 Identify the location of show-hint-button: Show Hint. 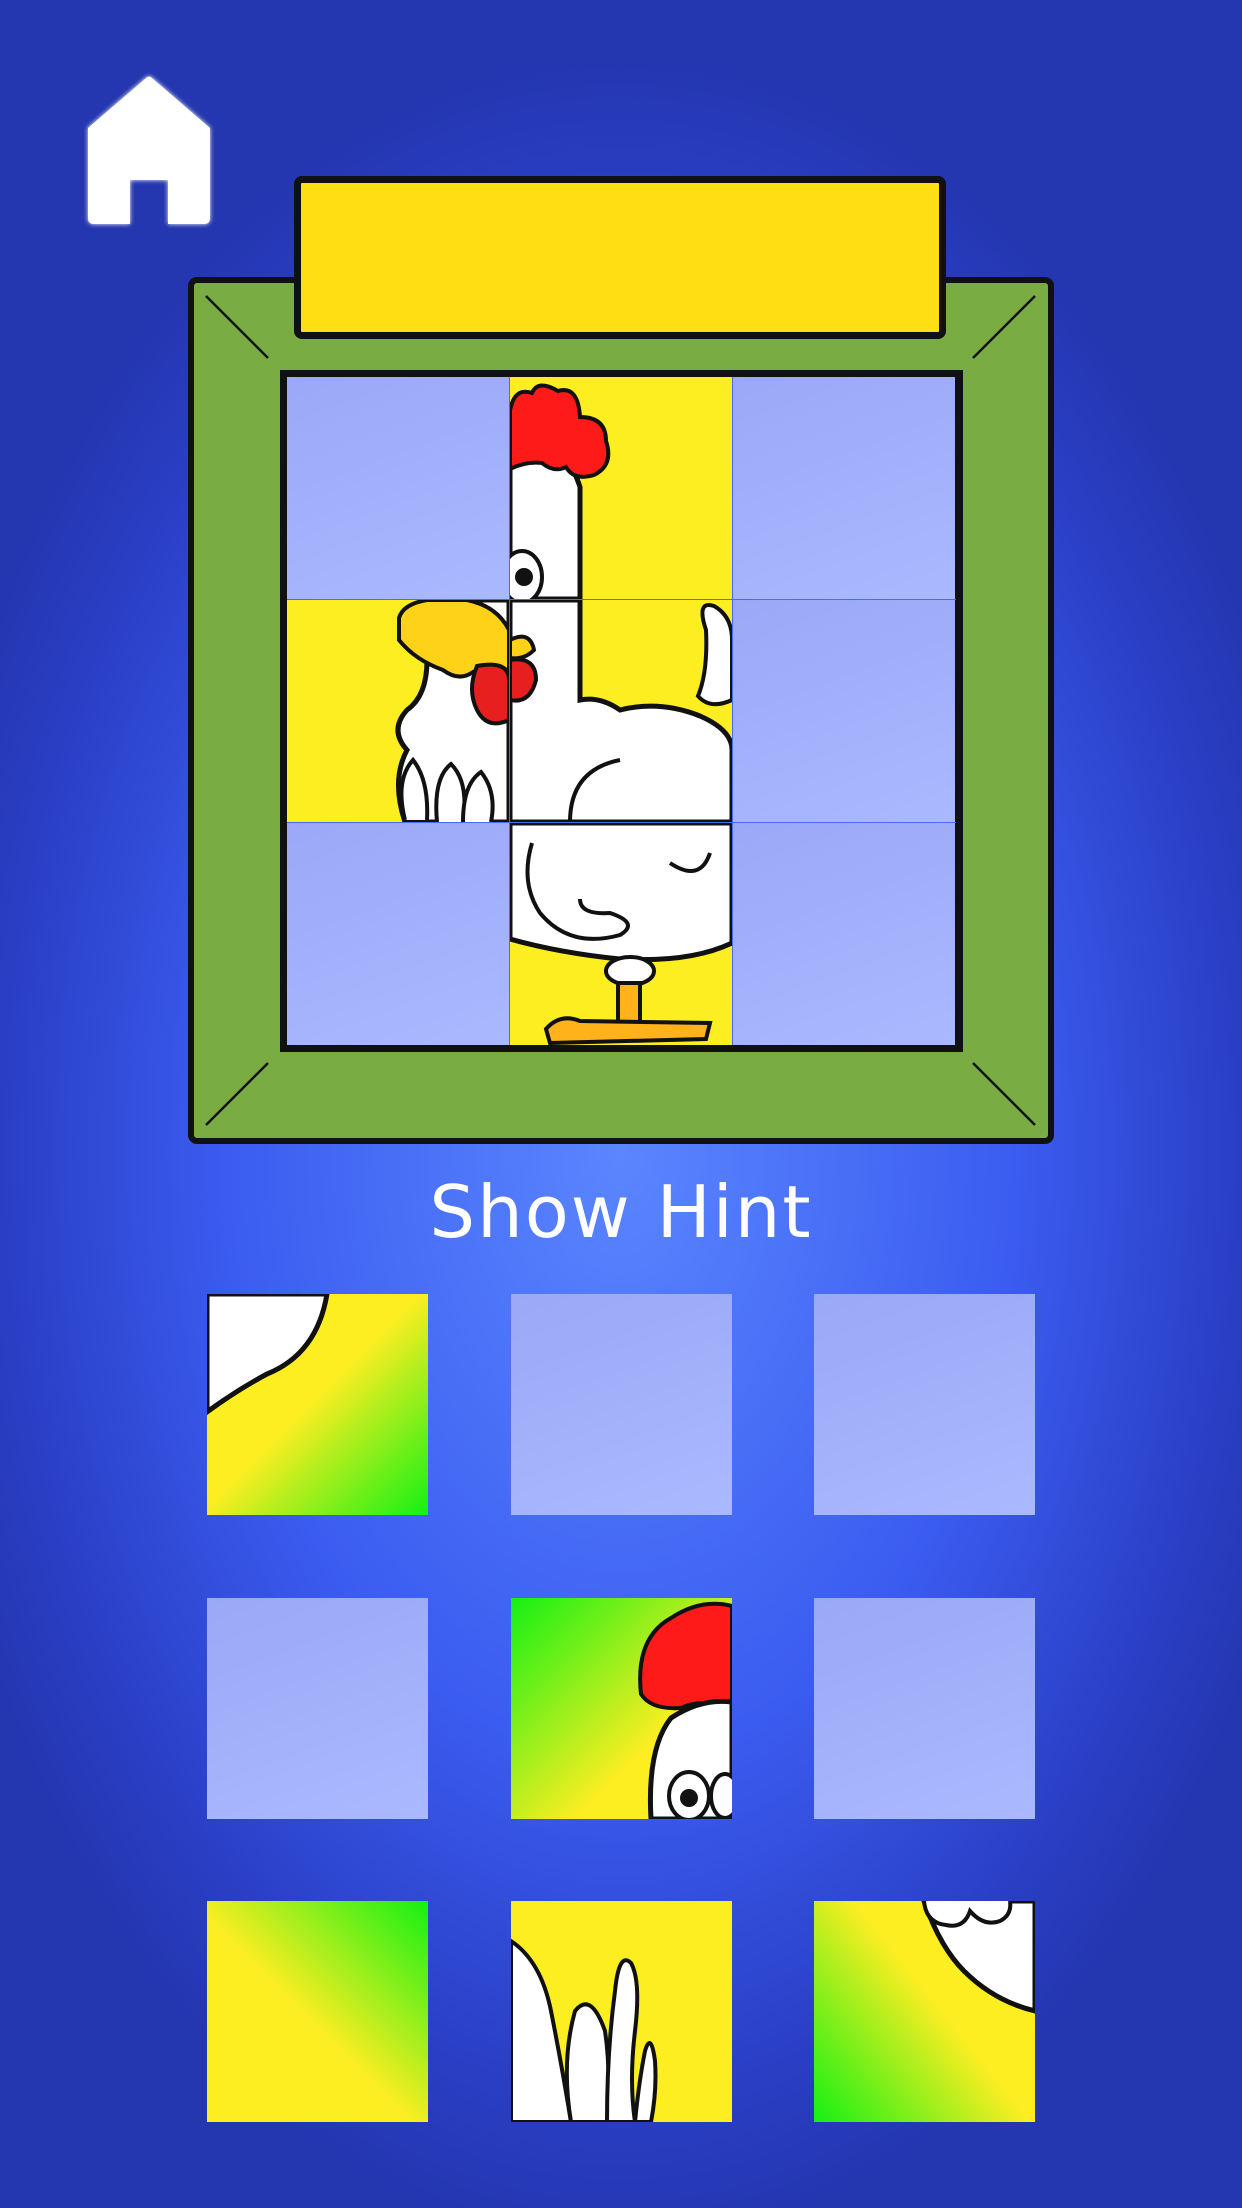
(621, 1212).